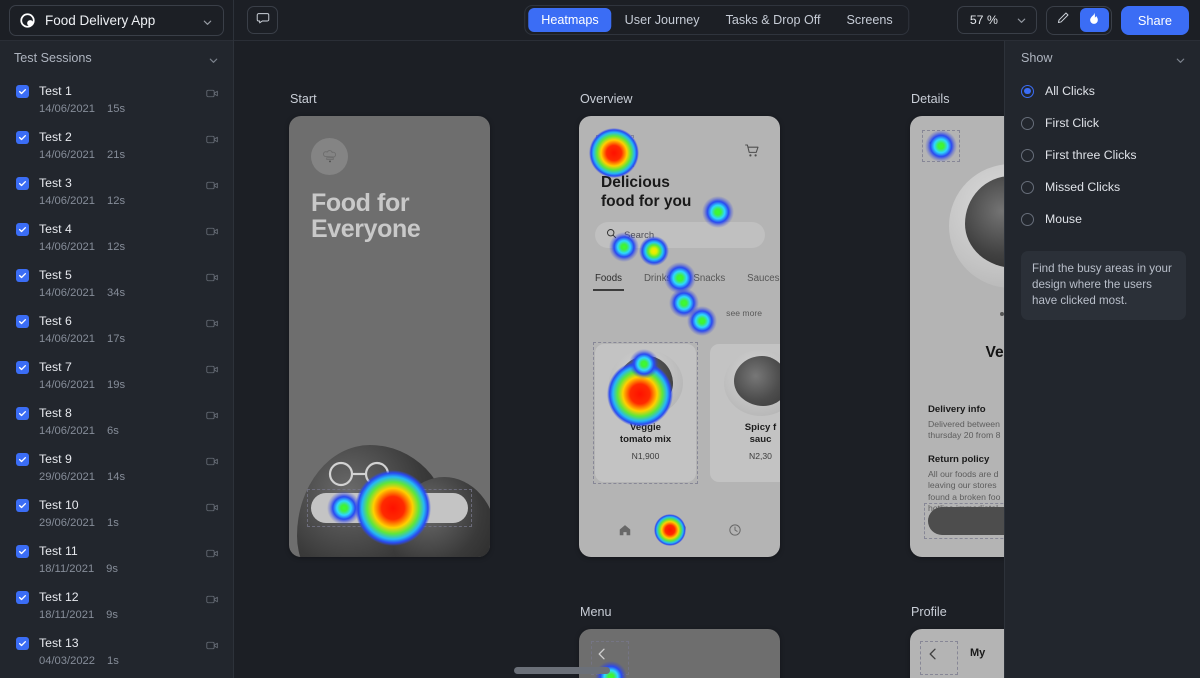 The height and width of the screenshot is (678, 1200). What do you see at coordinates (303, 99) in the screenshot?
I see `screen-label-start: Start` at bounding box center [303, 99].